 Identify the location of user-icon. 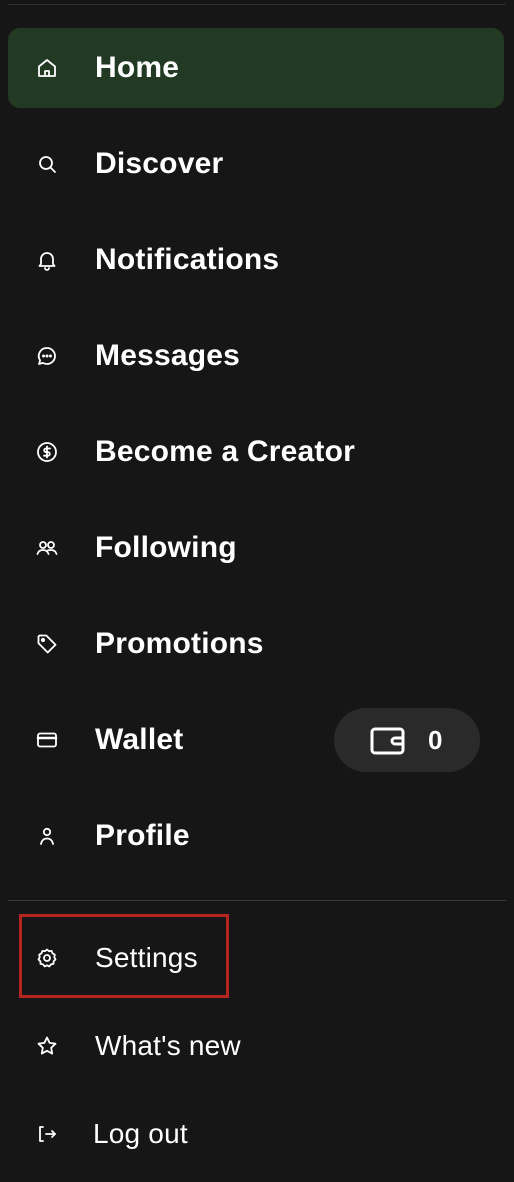
(47, 836).